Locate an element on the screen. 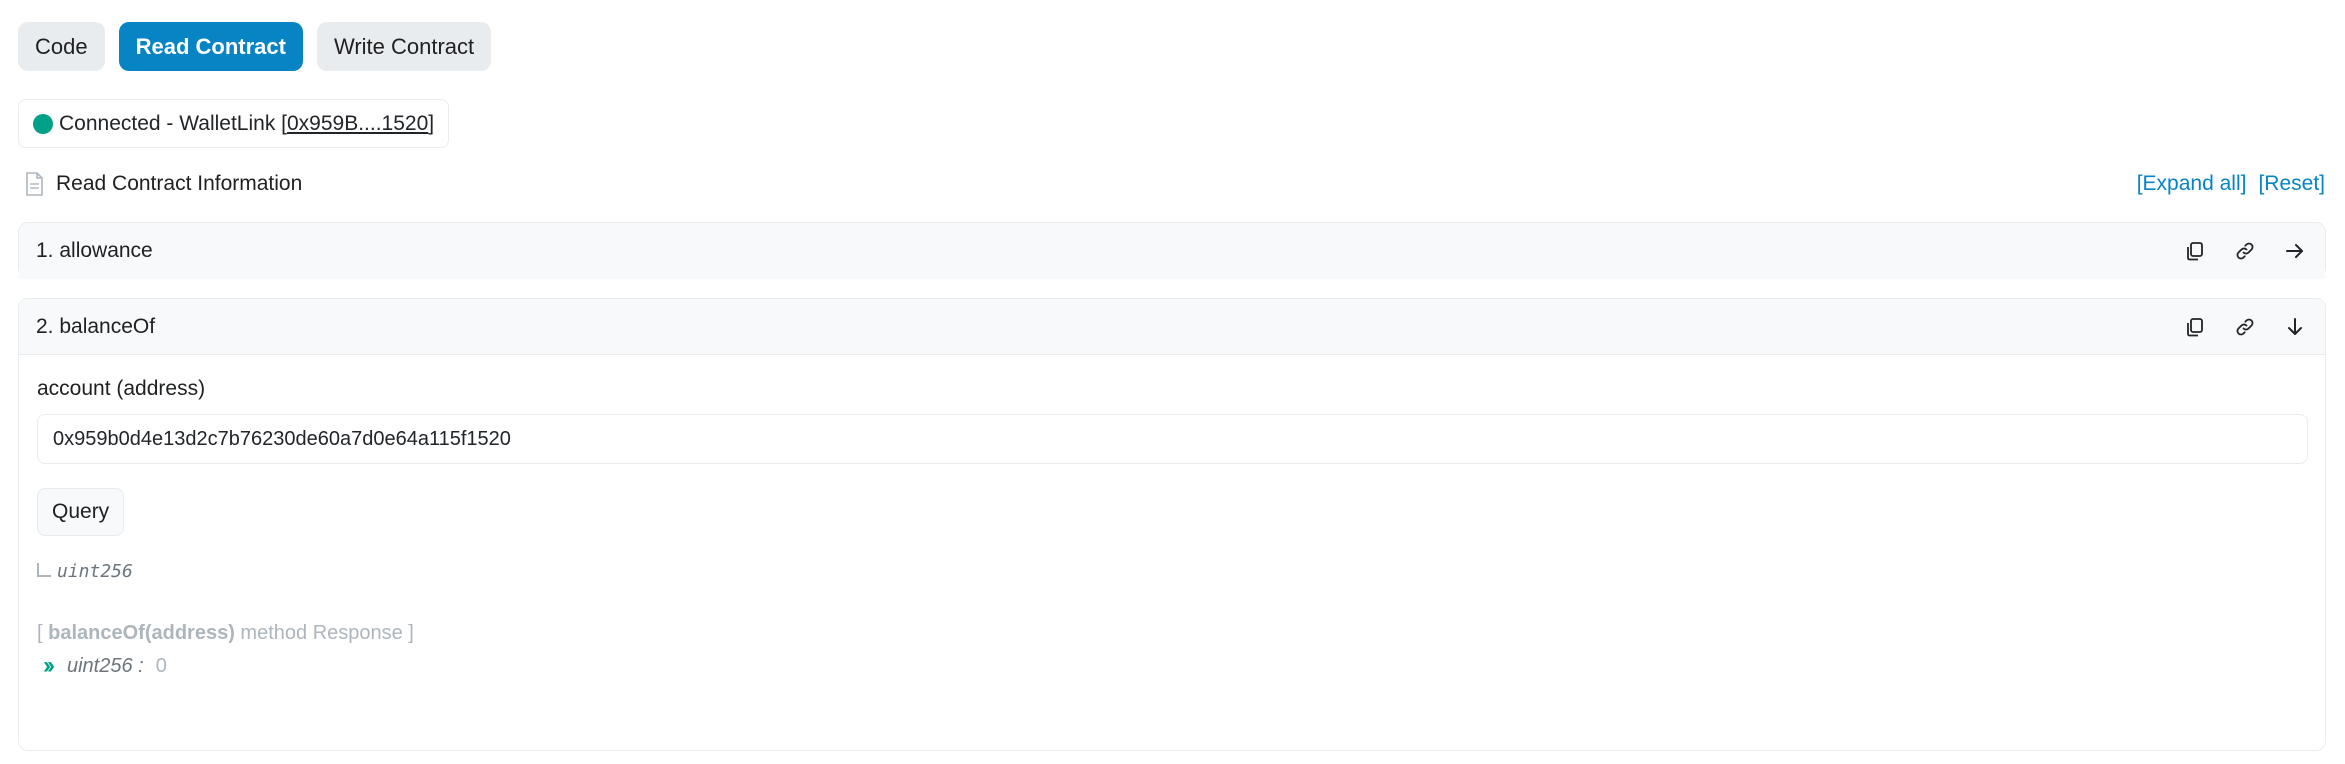 The width and height of the screenshot is (2345, 764). account-address-input is located at coordinates (1172, 439).